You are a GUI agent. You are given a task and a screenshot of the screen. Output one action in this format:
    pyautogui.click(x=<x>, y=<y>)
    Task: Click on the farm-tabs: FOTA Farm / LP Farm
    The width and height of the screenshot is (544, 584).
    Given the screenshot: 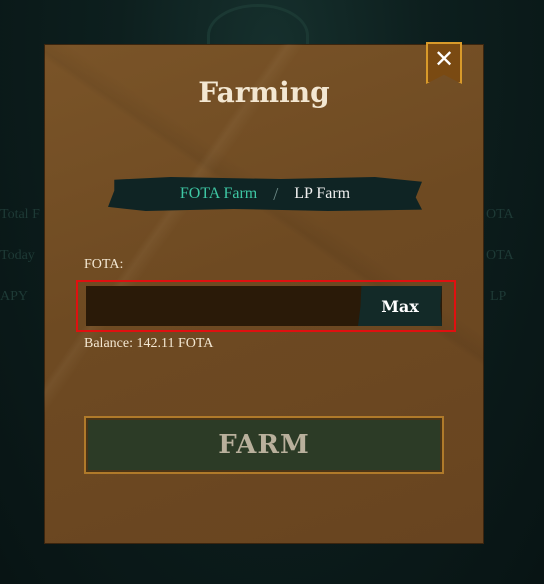 What is the action you would take?
    pyautogui.click(x=265, y=194)
    